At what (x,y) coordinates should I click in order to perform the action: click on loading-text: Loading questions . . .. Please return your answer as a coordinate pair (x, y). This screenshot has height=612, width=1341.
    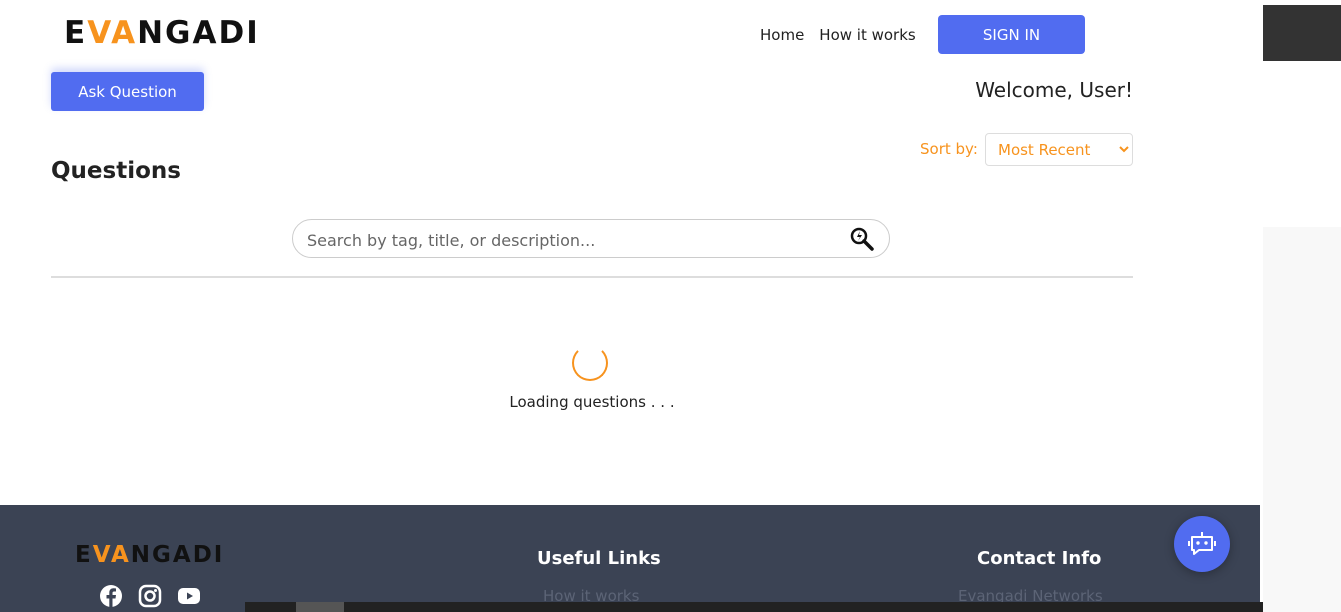
    Looking at the image, I should click on (592, 402).